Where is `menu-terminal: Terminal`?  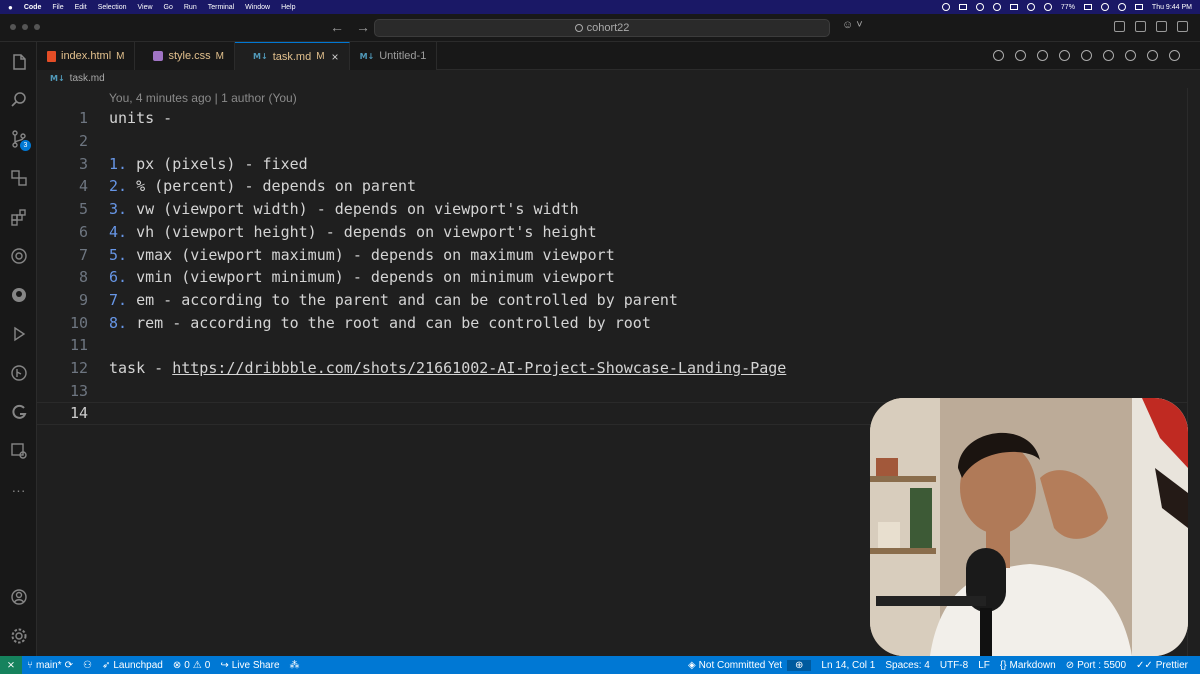 menu-terminal: Terminal is located at coordinates (221, 7).